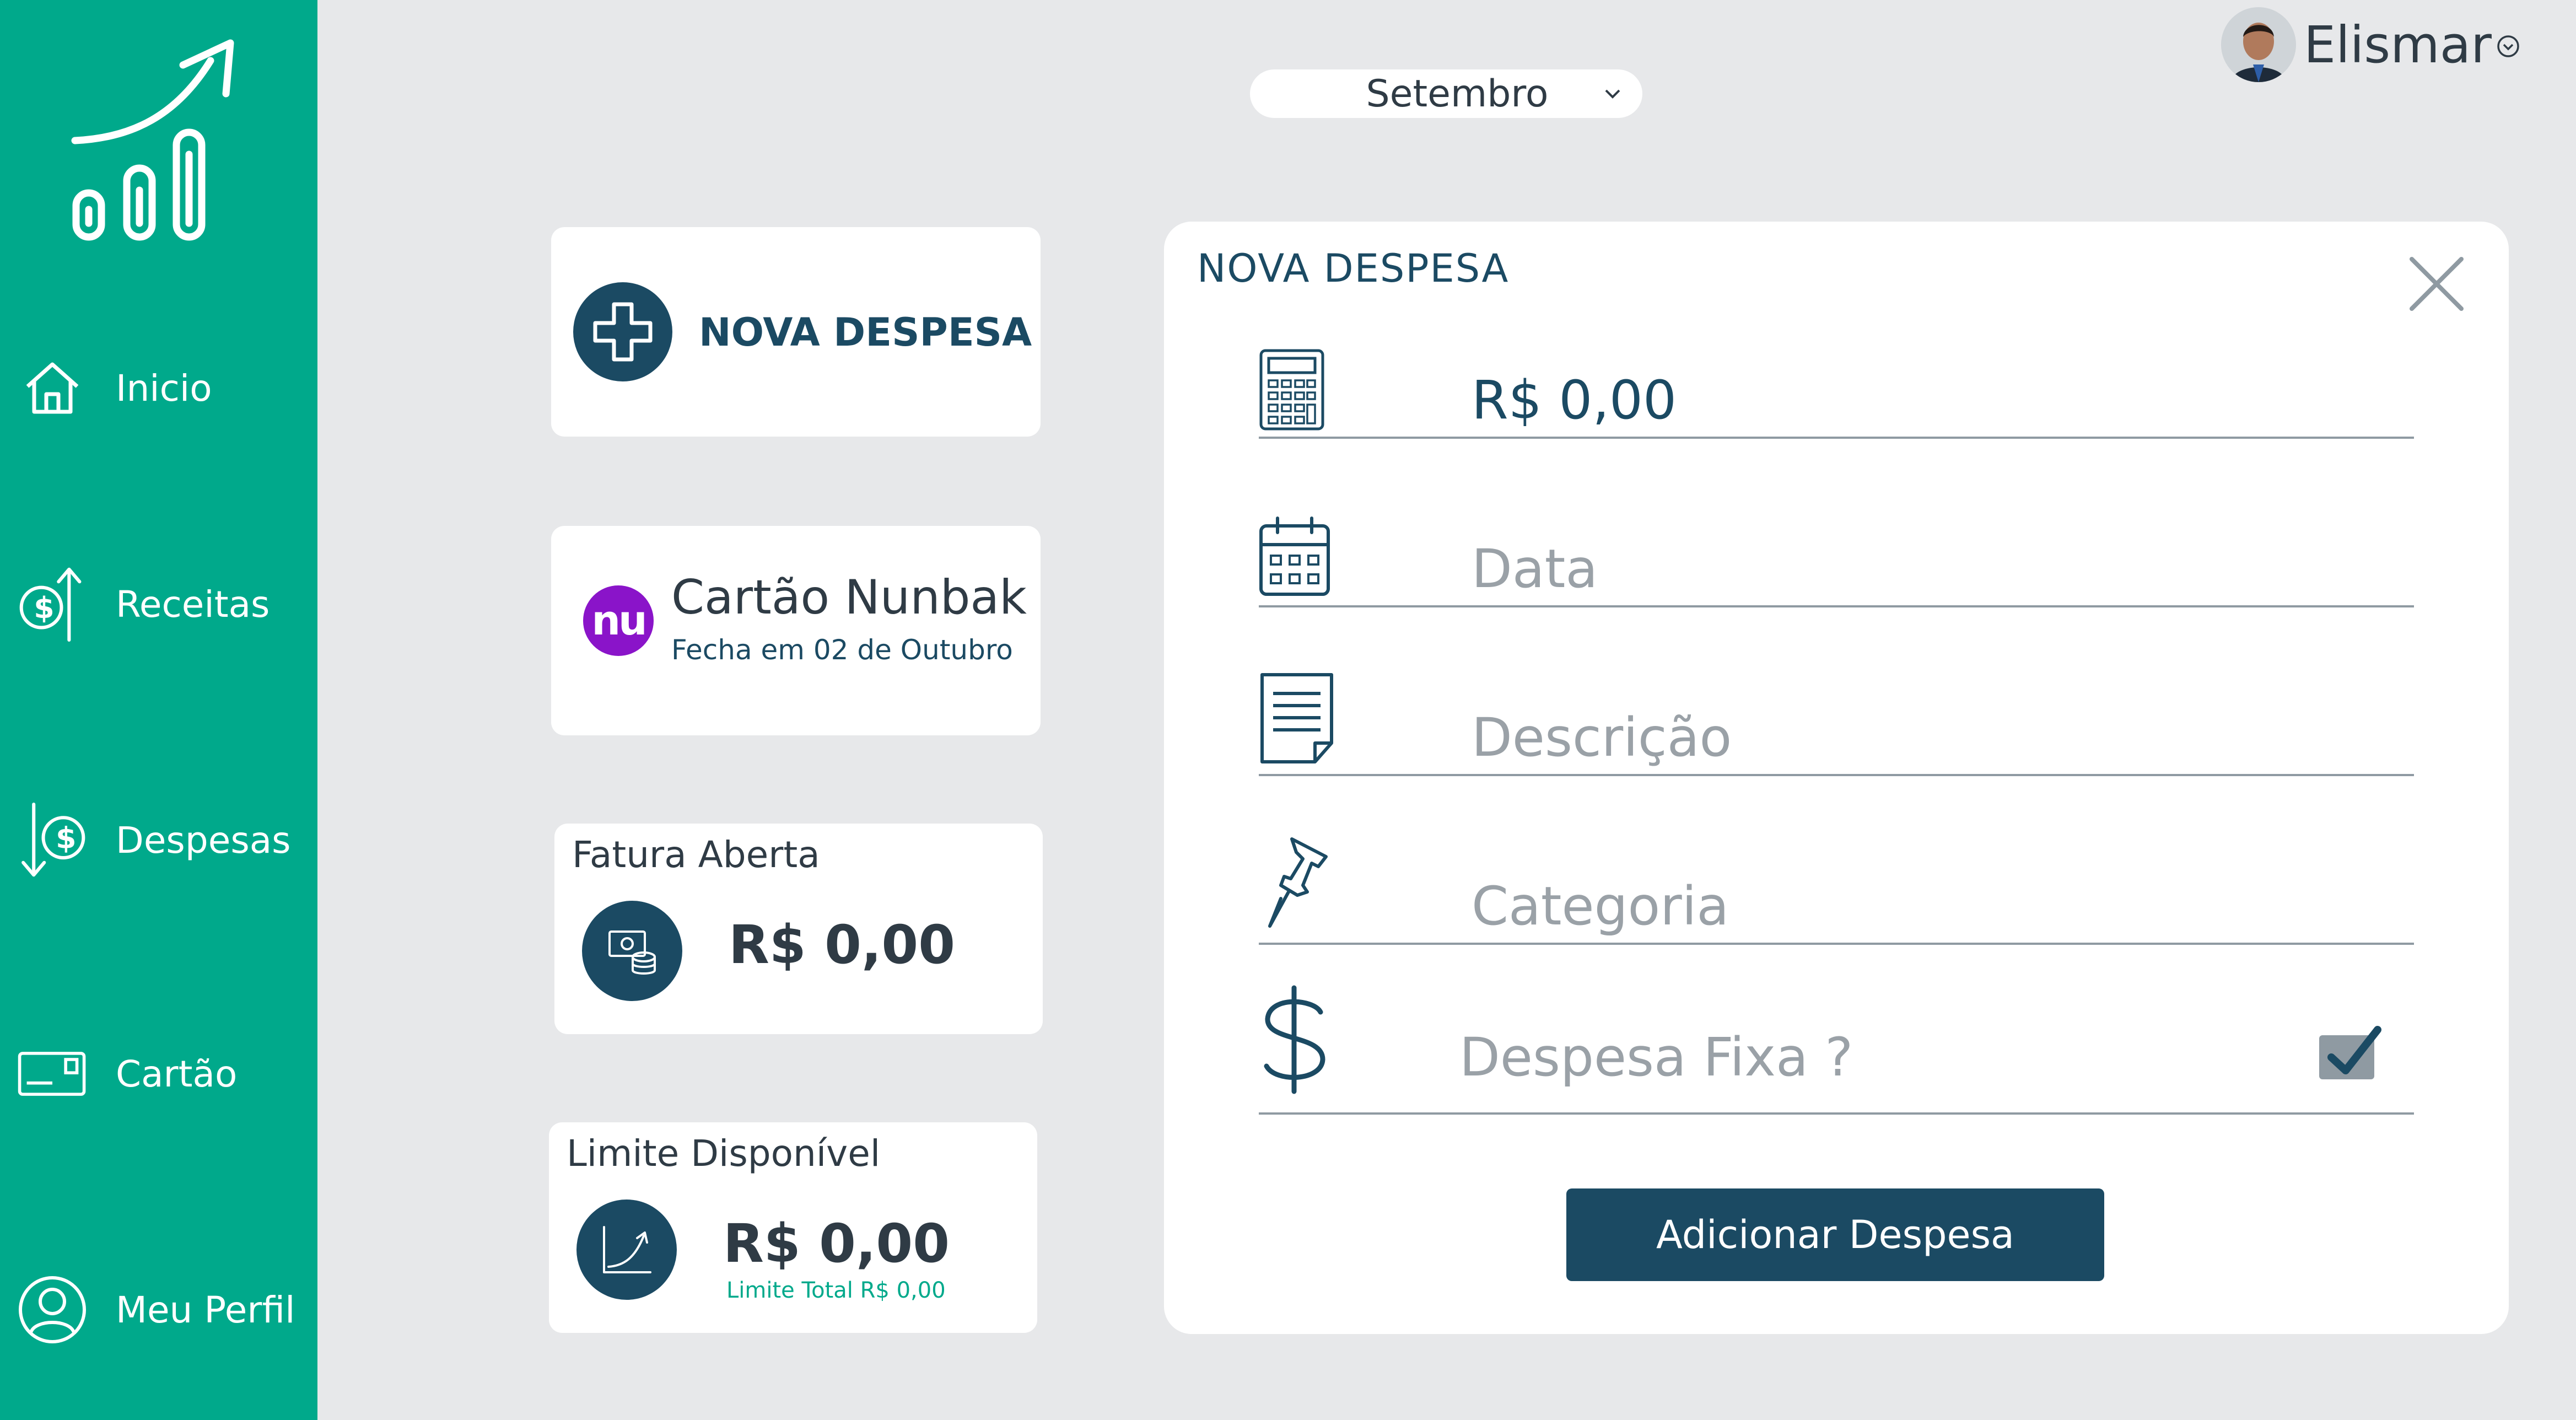  I want to click on close-icon, so click(2437, 284).